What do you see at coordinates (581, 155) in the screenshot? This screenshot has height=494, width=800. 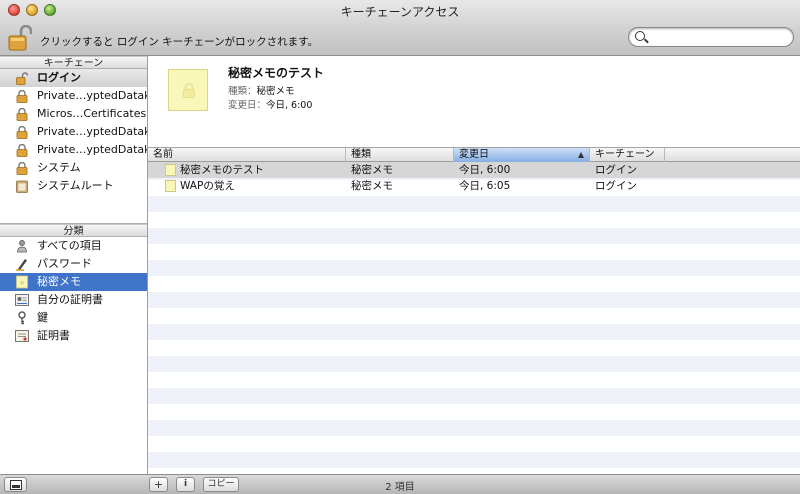 I see `sort-ascending-icon` at bounding box center [581, 155].